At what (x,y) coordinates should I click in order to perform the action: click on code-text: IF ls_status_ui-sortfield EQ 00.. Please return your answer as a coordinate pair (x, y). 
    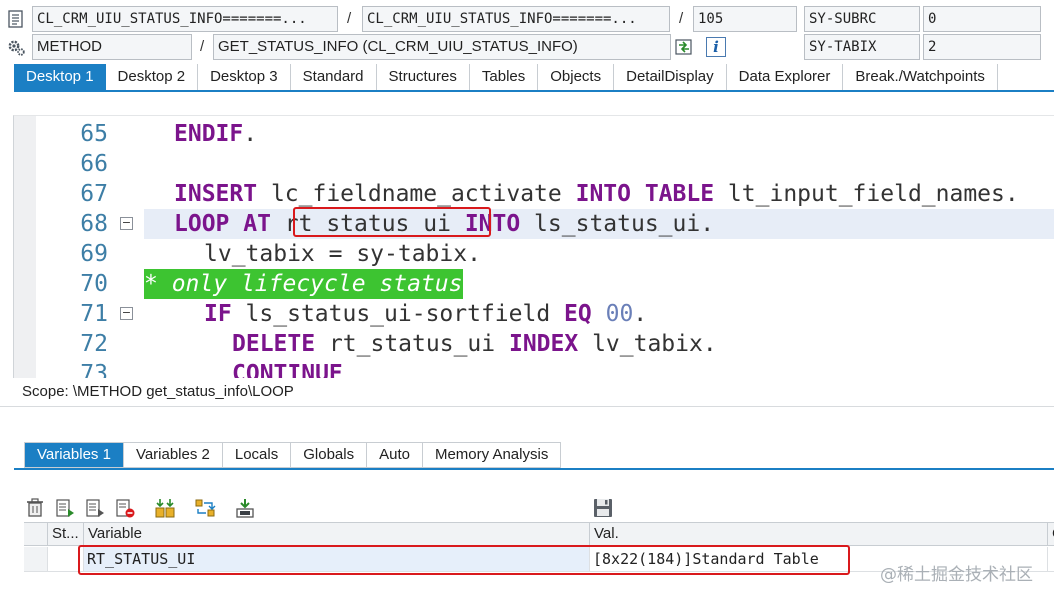
    Looking at the image, I should click on (425, 314).